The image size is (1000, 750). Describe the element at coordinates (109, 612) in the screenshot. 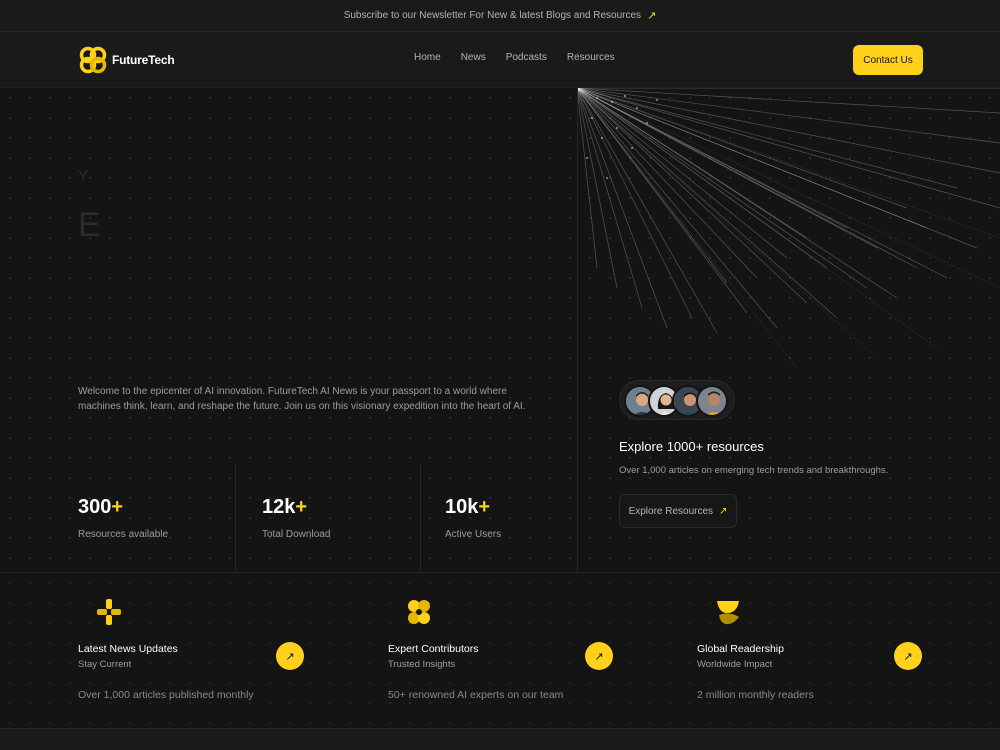

I see `sparkle-icon` at that location.